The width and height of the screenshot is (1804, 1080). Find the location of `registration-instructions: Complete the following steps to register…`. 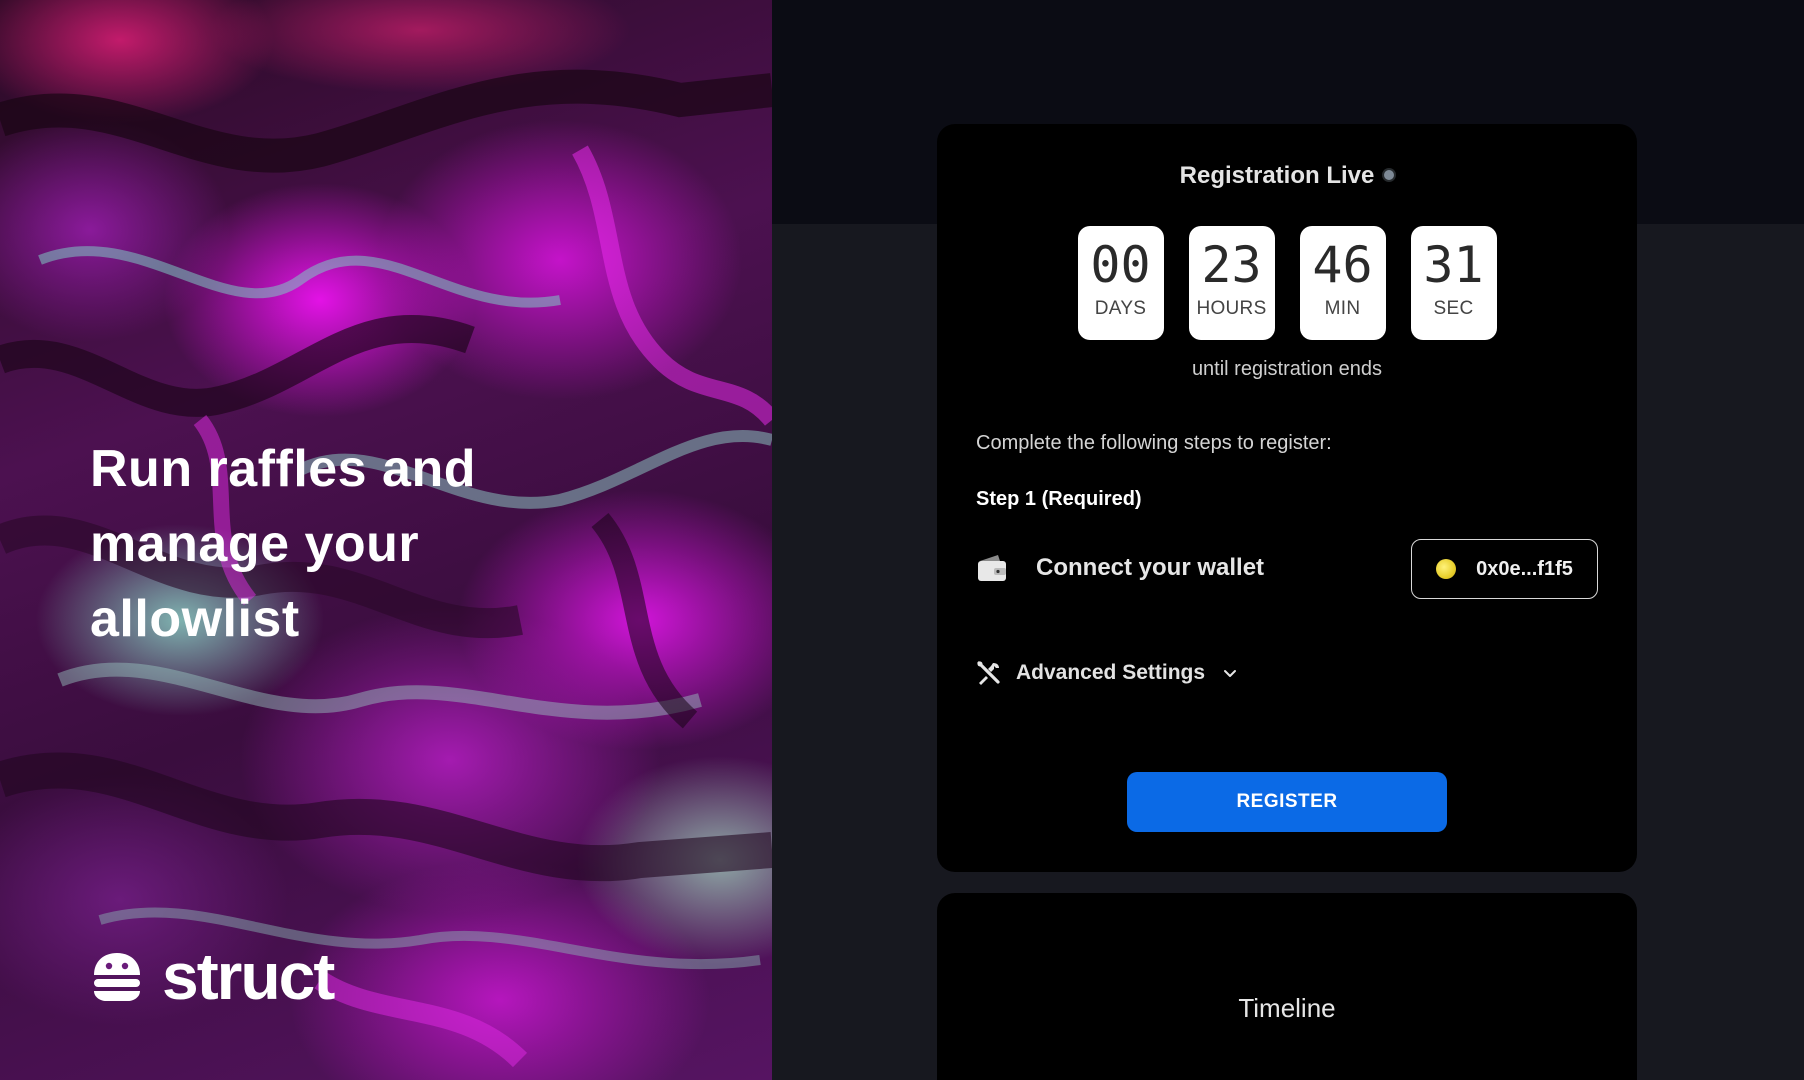

registration-instructions: Complete the following steps to register… is located at coordinates (1154, 443).